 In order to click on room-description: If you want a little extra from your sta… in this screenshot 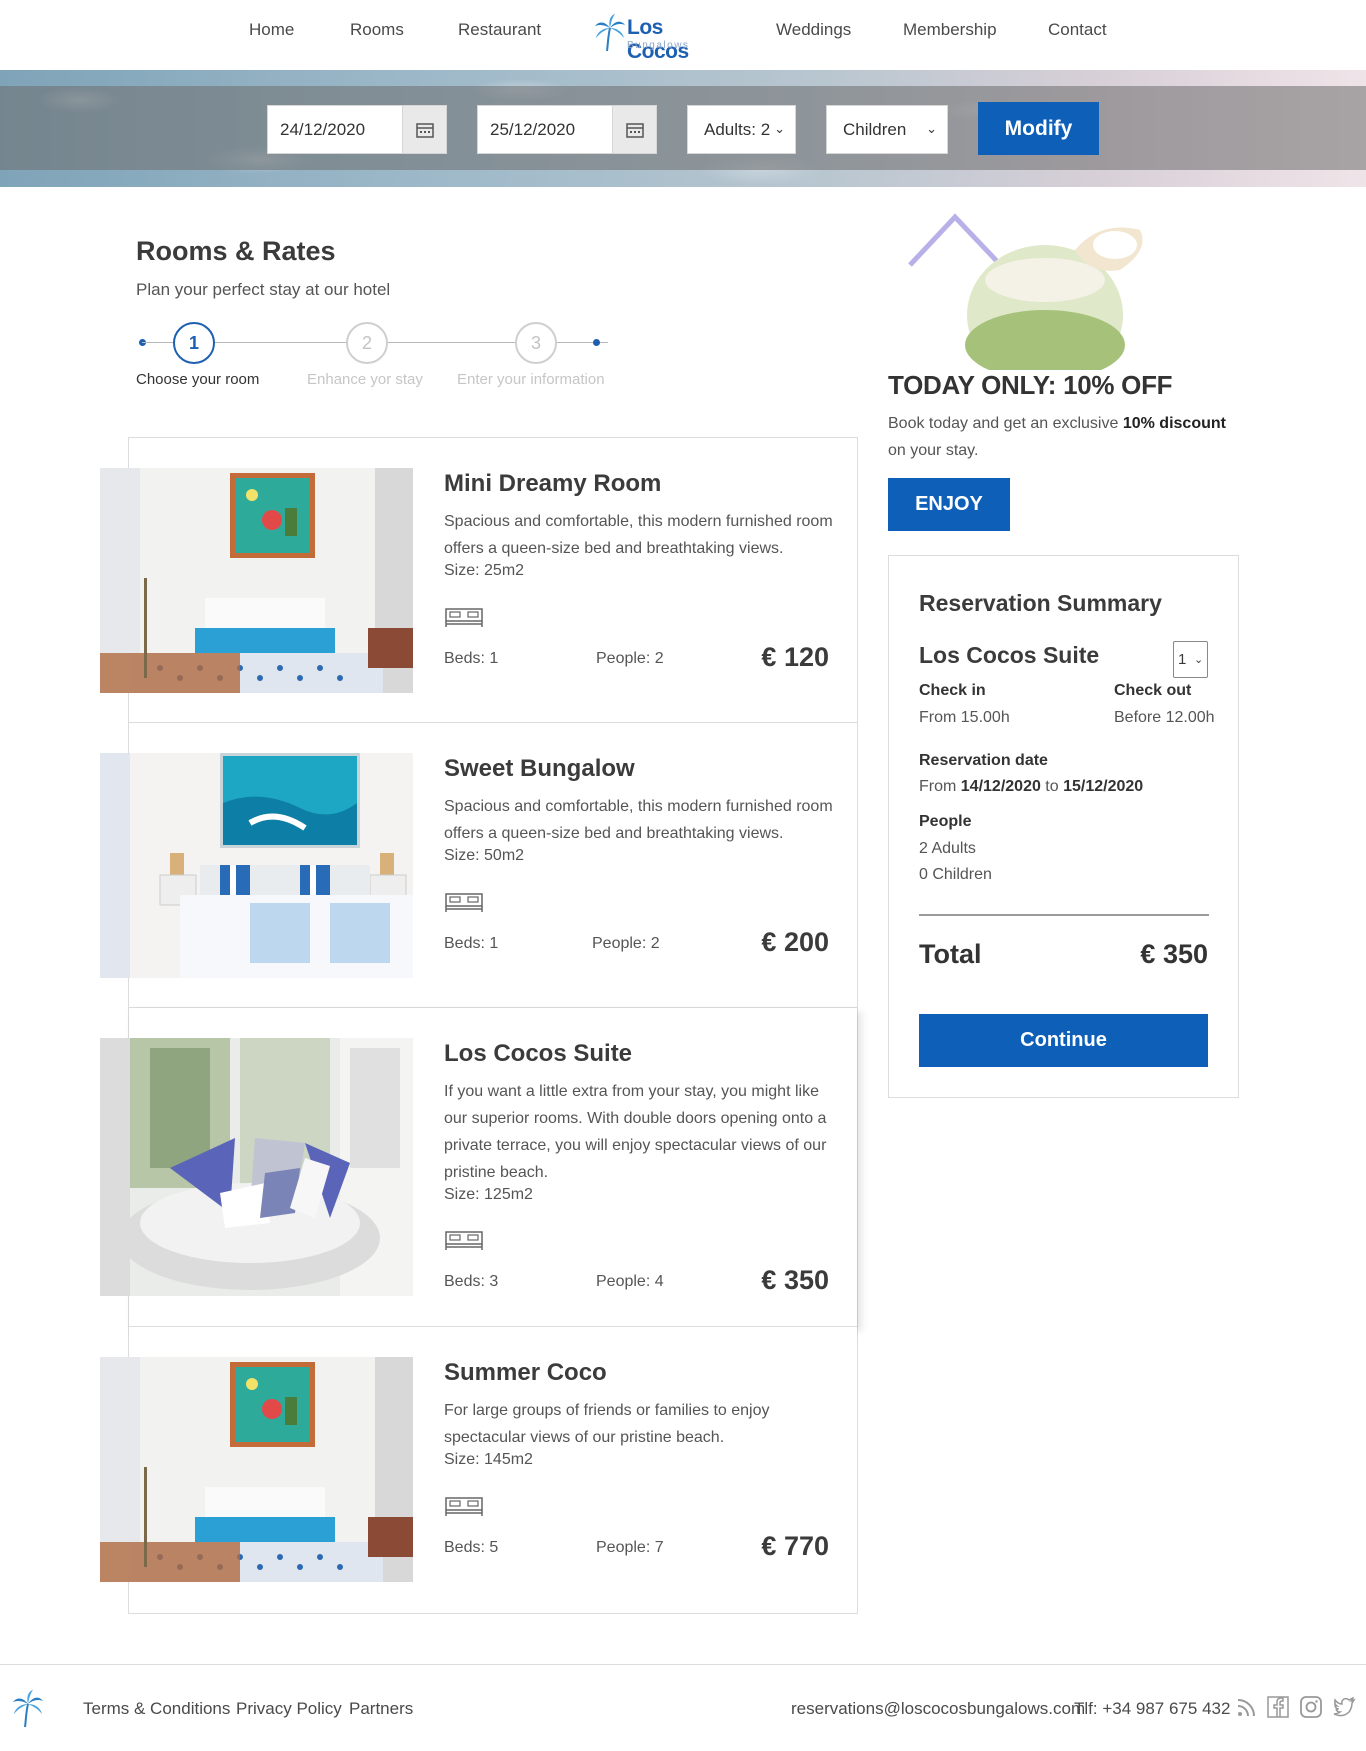, I will do `click(635, 1132)`.